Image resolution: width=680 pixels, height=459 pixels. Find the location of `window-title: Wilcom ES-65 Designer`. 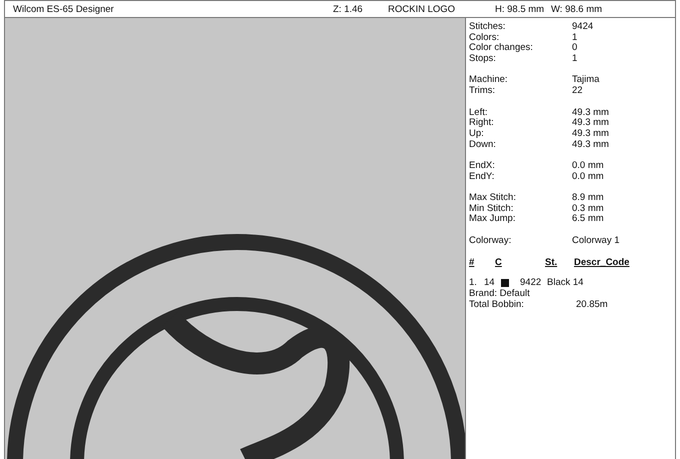

window-title: Wilcom ES-65 Designer is located at coordinates (63, 9).